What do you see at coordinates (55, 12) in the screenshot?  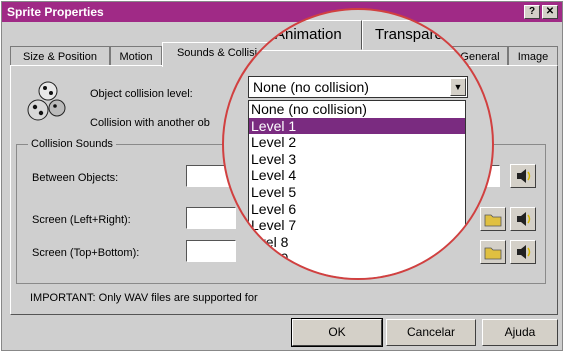 I see `window-title: Sprite Properties` at bounding box center [55, 12].